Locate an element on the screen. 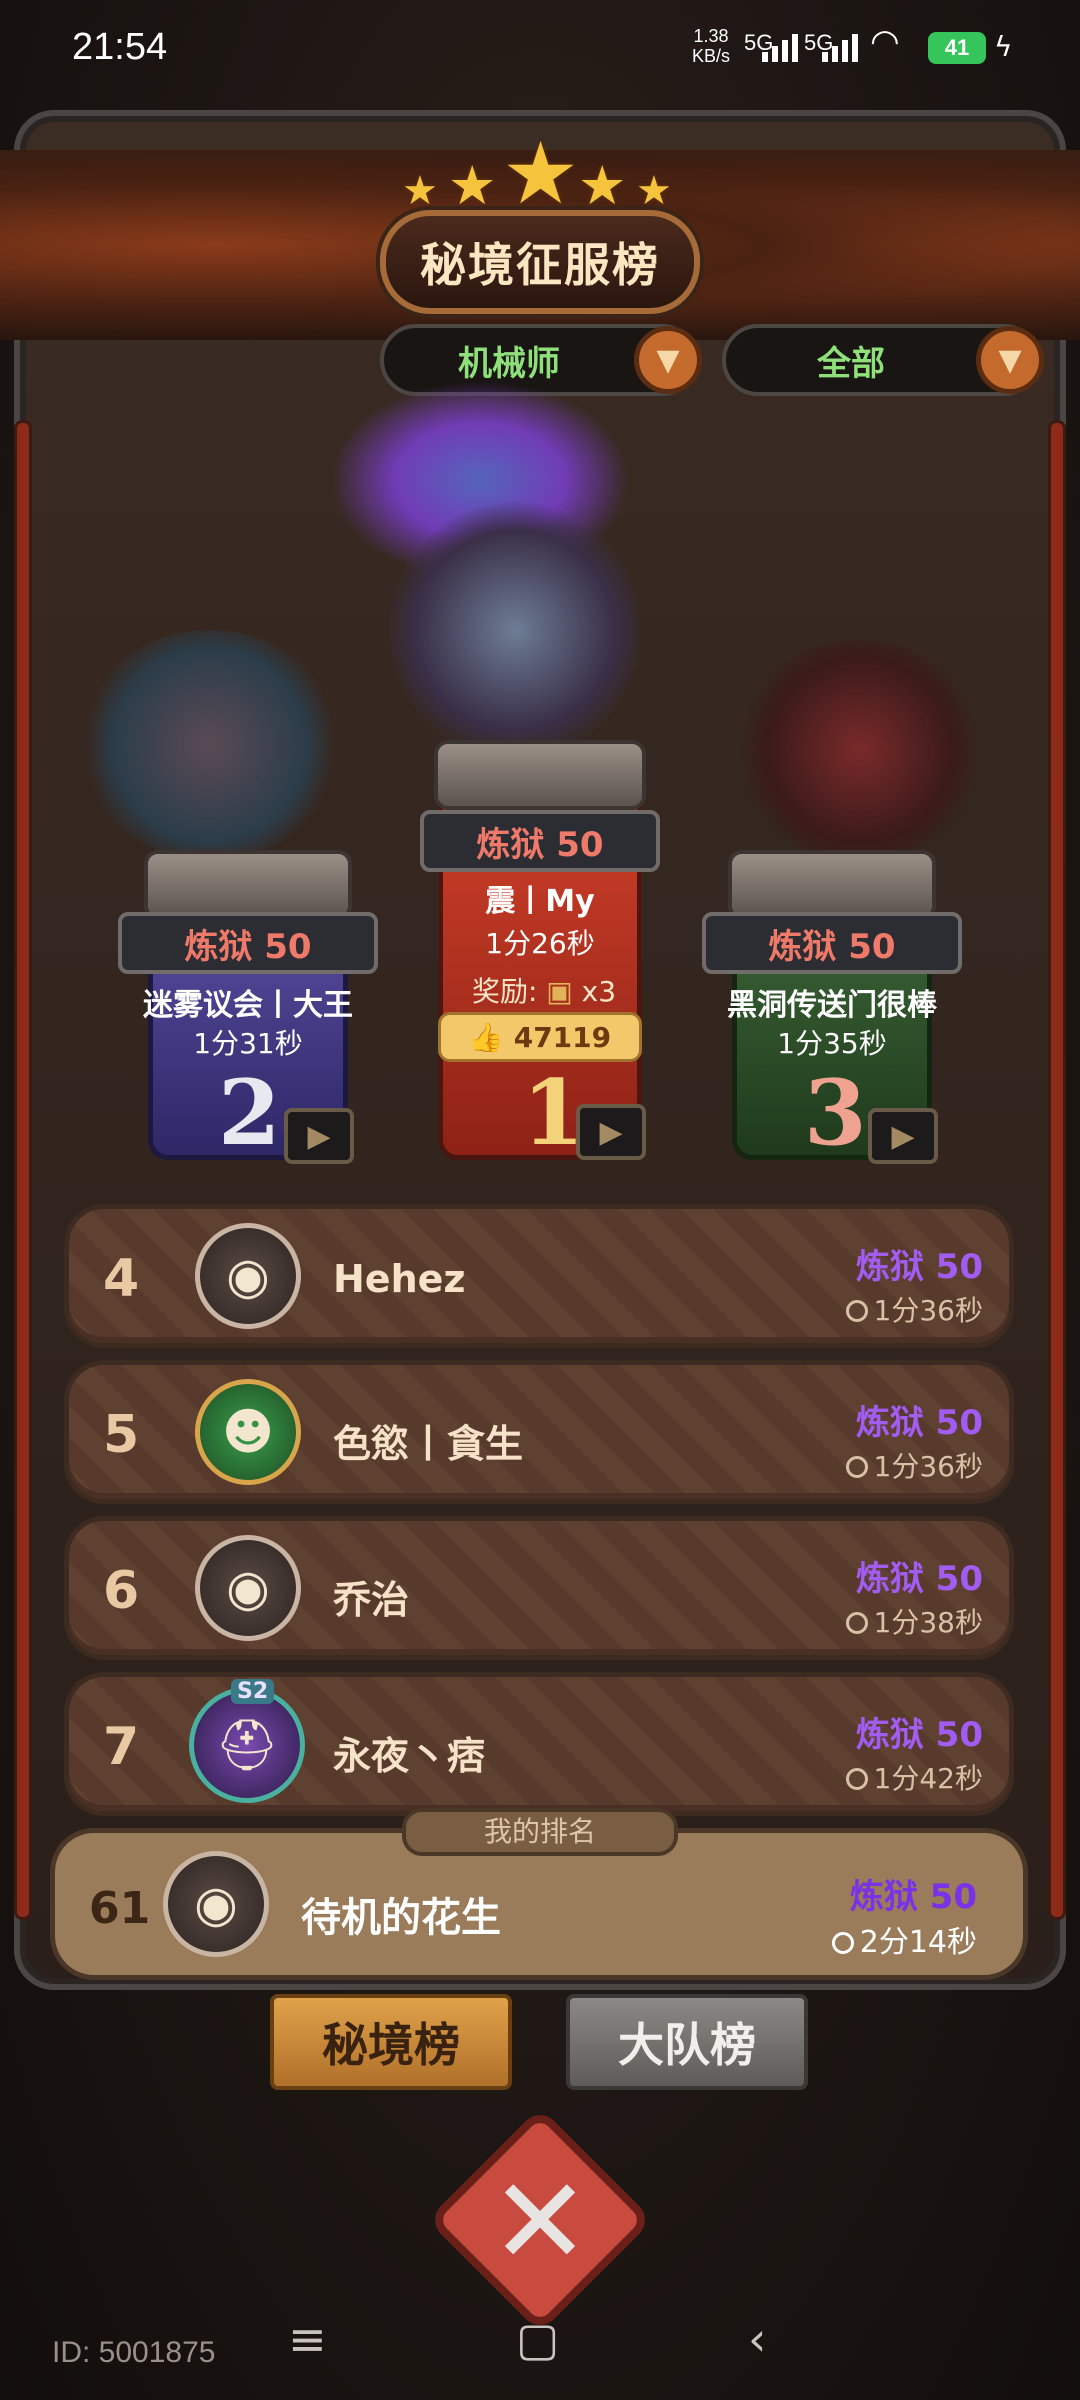 The image size is (1080, 2400). rank2-character is located at coordinates (210, 745).